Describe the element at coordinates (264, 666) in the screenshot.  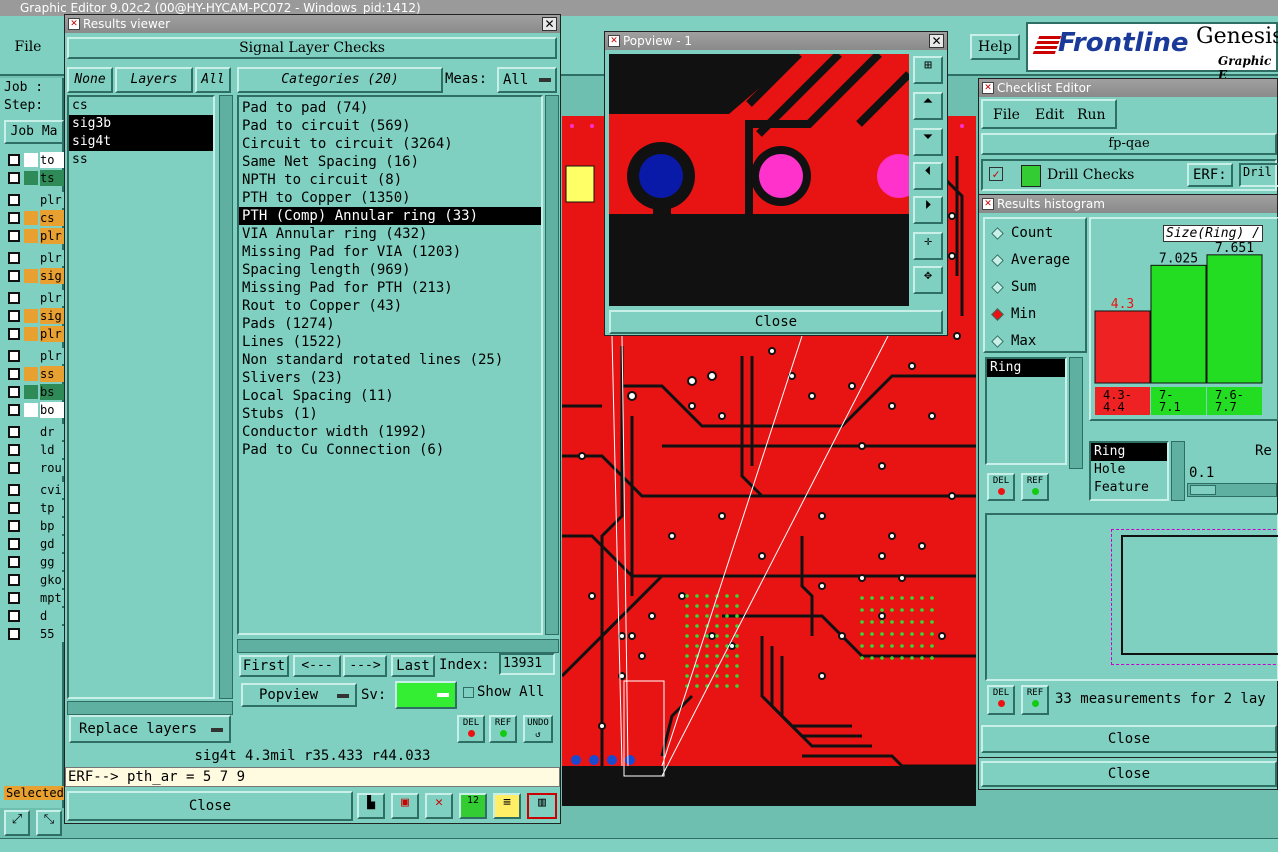
I see `first-button: First` at that location.